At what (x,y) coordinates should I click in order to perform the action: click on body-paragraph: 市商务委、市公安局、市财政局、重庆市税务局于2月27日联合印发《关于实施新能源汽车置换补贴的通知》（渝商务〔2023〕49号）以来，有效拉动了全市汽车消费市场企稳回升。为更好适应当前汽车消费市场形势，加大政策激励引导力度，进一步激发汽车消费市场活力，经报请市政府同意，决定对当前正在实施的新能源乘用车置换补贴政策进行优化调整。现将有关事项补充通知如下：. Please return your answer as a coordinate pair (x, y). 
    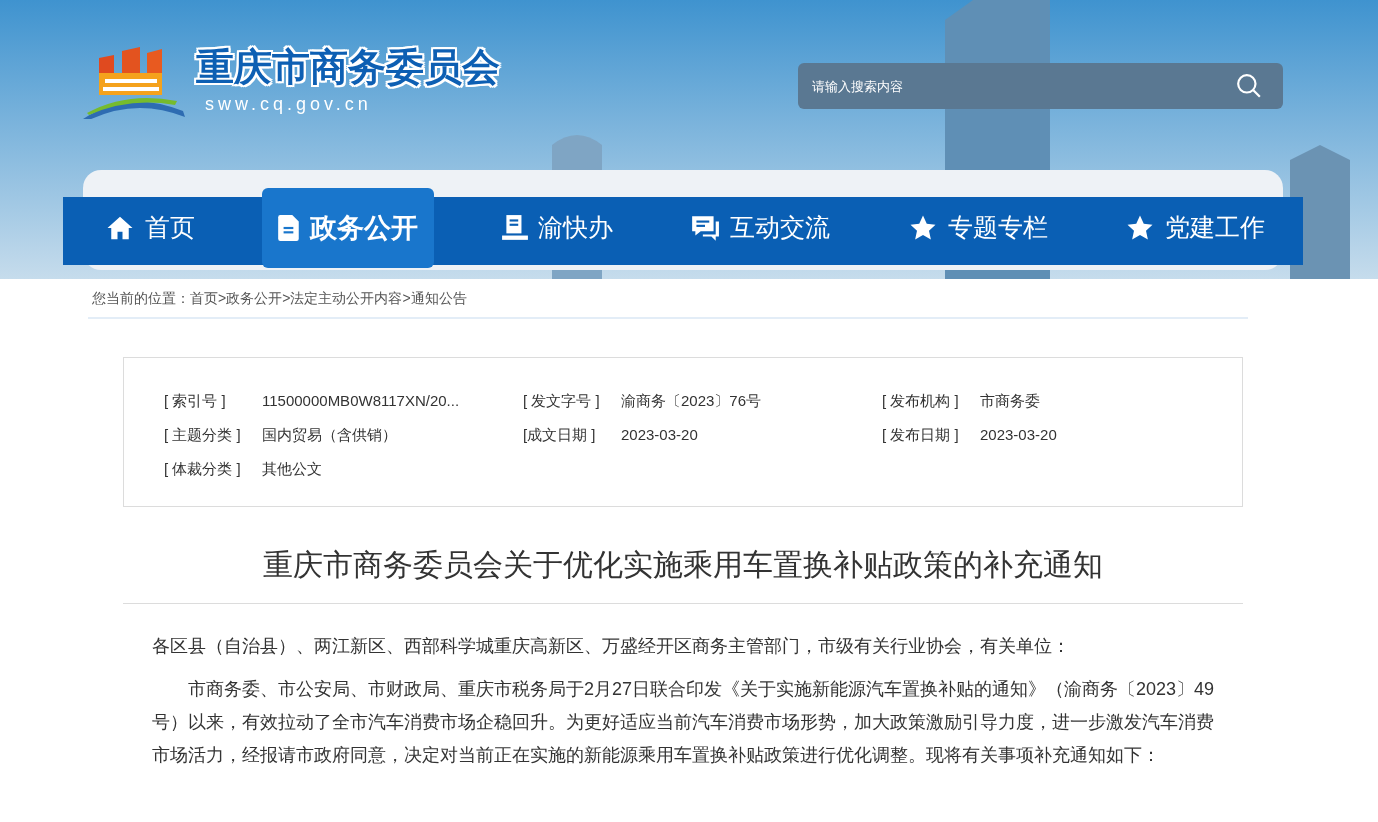
    Looking at the image, I should click on (684, 722).